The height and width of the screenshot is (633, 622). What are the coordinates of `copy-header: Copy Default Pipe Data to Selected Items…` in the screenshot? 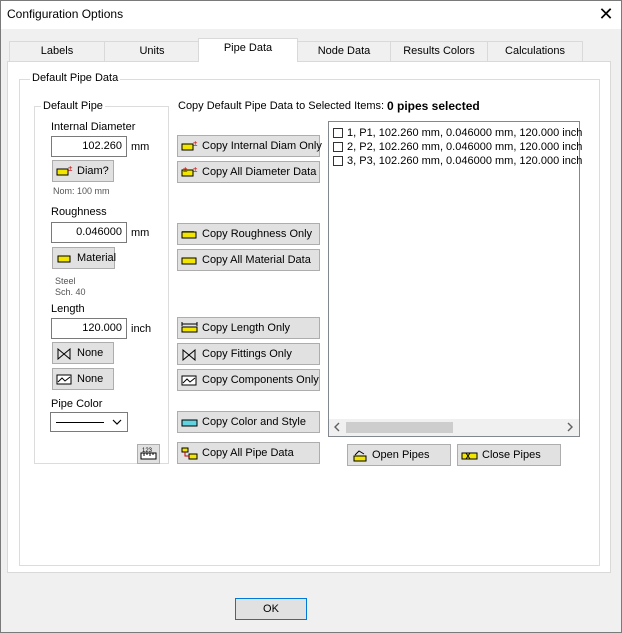 It's located at (281, 106).